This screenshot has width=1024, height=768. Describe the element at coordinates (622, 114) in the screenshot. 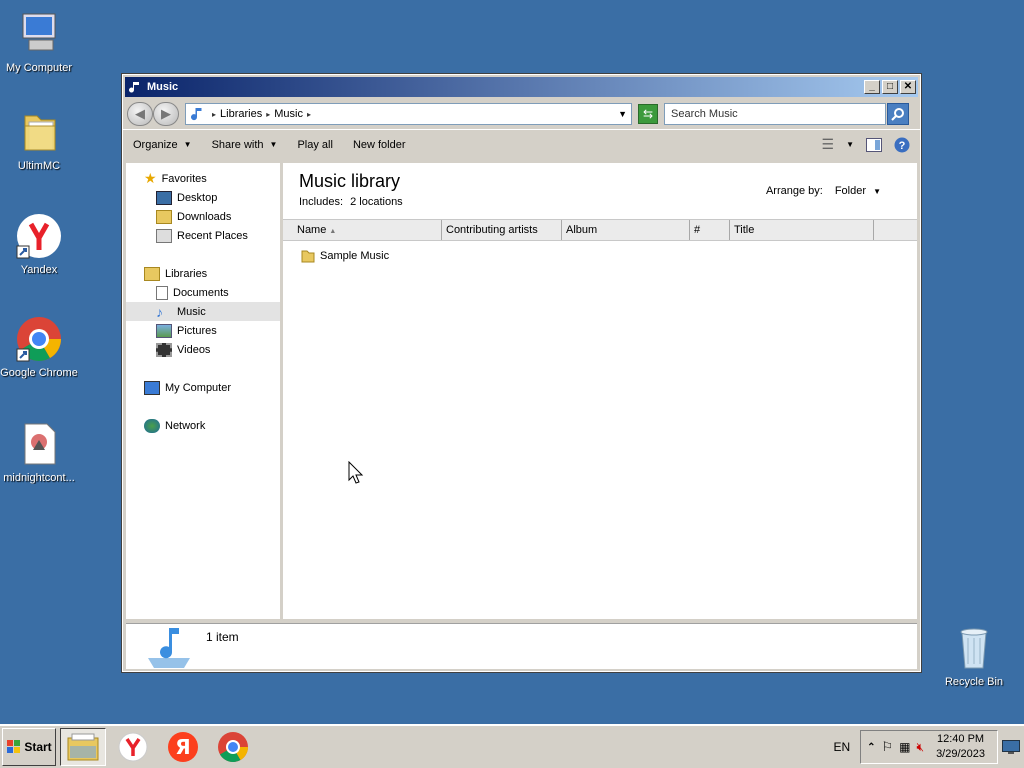

I see `address-dropdown-icon: ▼` at that location.